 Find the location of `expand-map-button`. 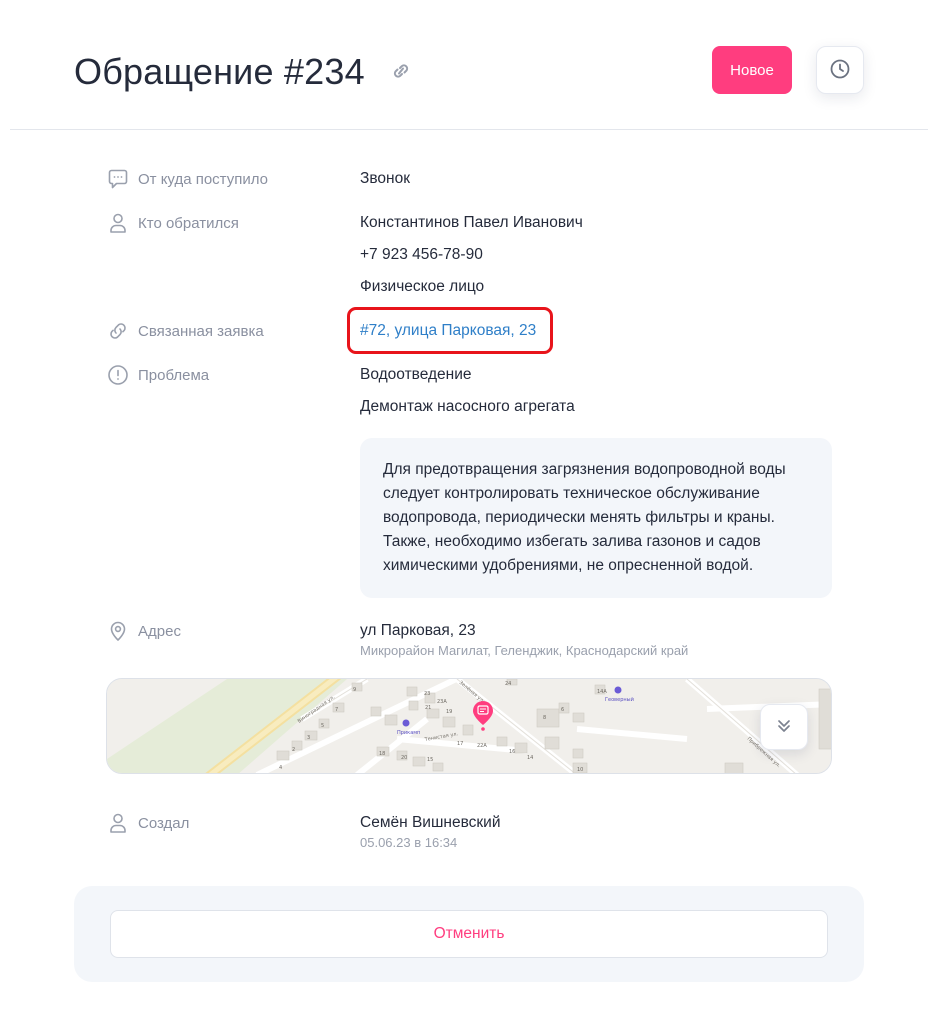

expand-map-button is located at coordinates (784, 727).